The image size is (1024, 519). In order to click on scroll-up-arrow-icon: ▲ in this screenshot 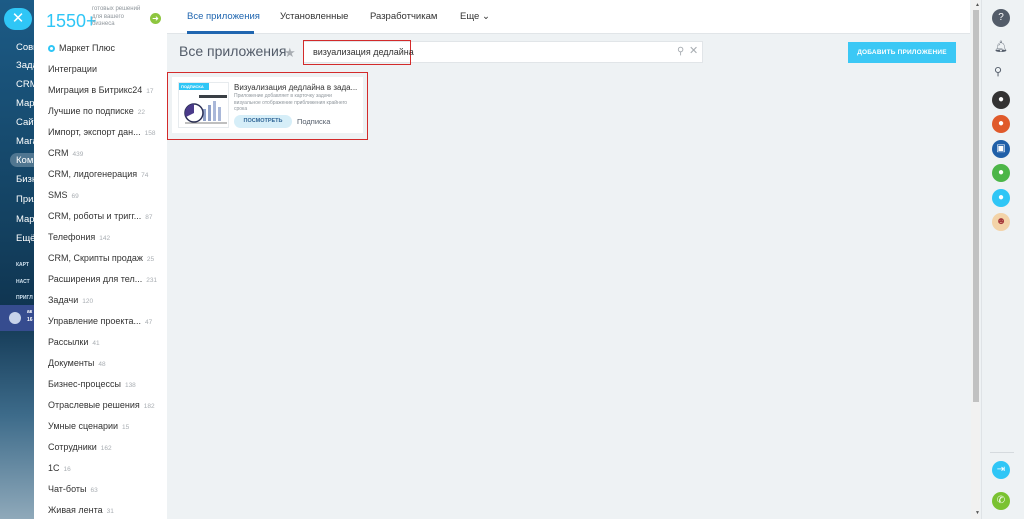, I will do `click(977, 5)`.